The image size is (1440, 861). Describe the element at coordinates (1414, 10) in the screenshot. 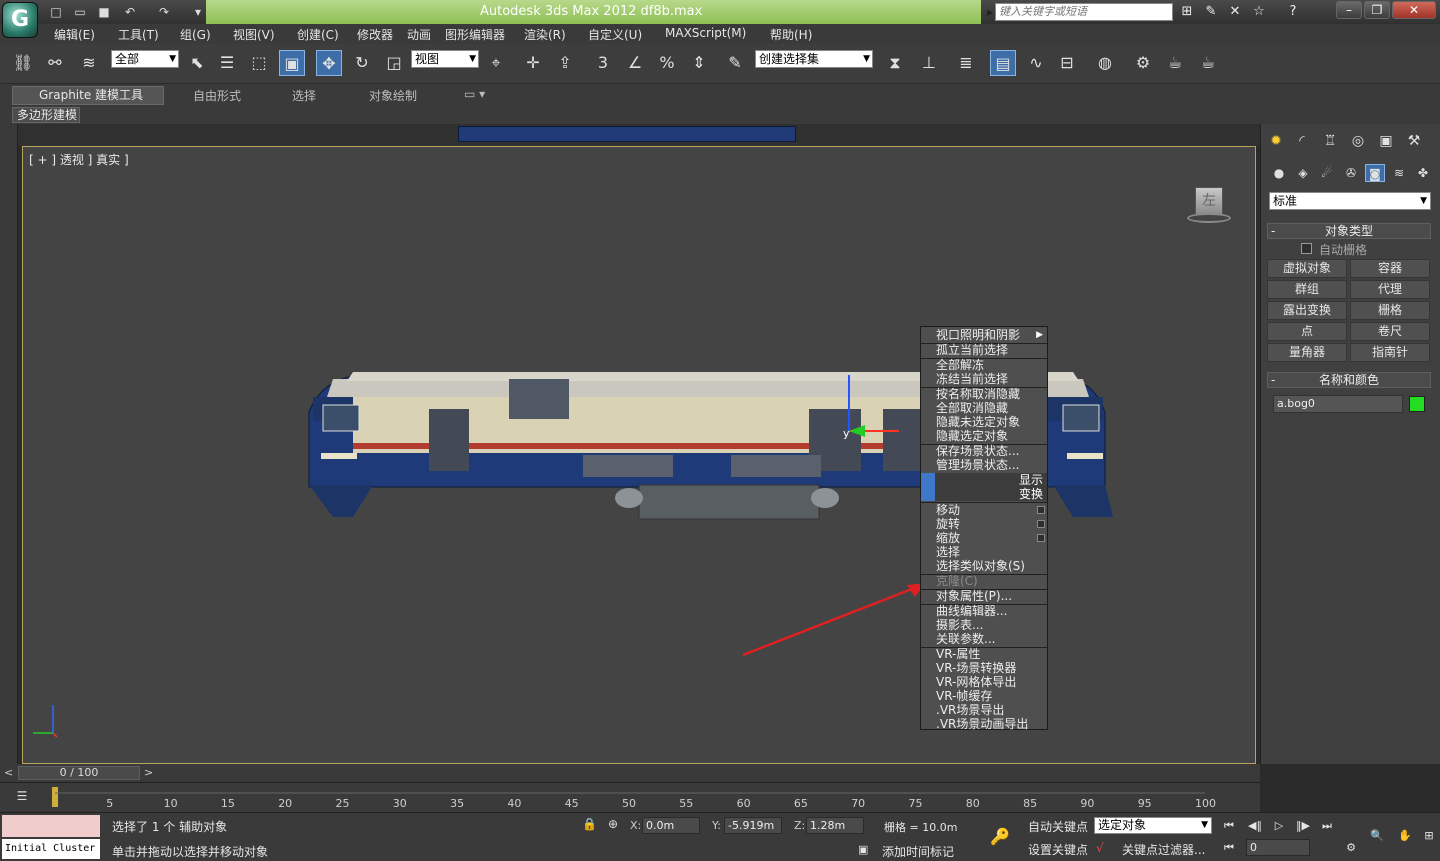

I see `close-button: ✕` at that location.